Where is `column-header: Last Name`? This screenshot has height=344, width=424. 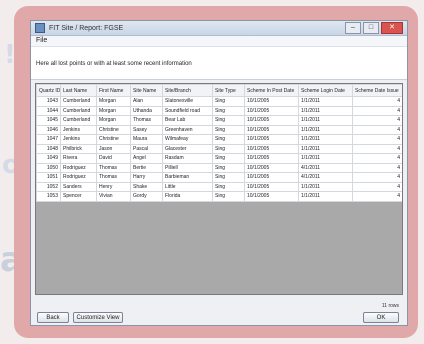 column-header: Last Name is located at coordinates (78, 90).